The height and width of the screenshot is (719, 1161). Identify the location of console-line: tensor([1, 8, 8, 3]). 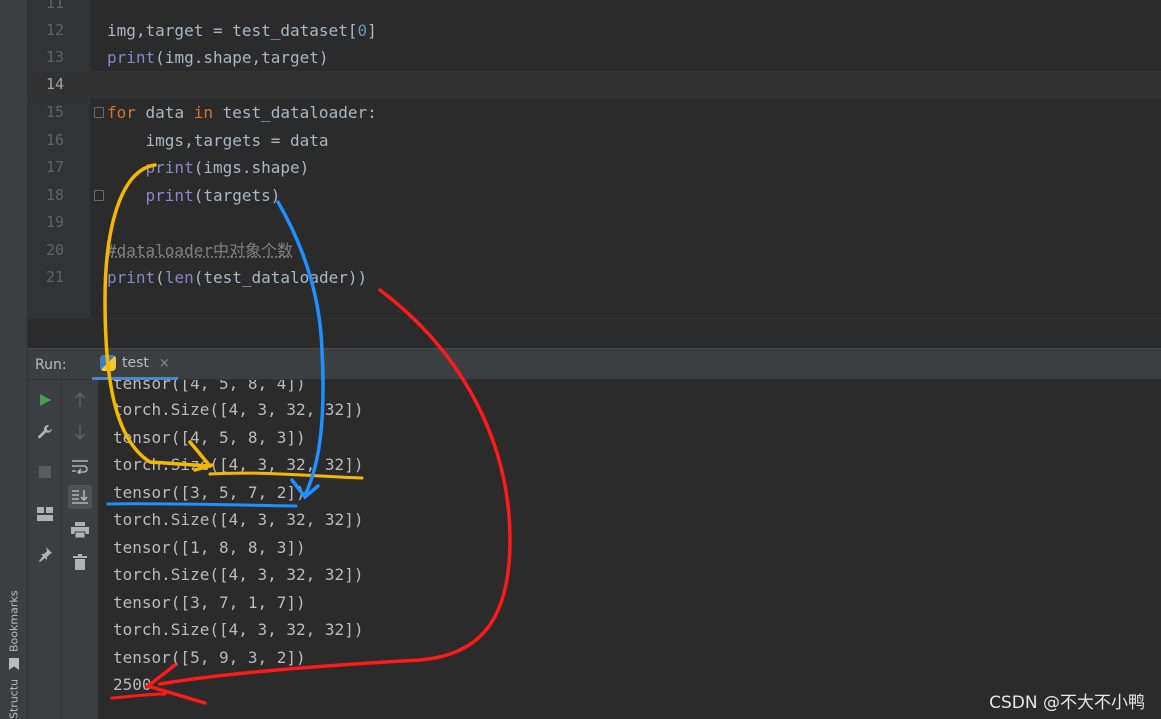
(209, 547).